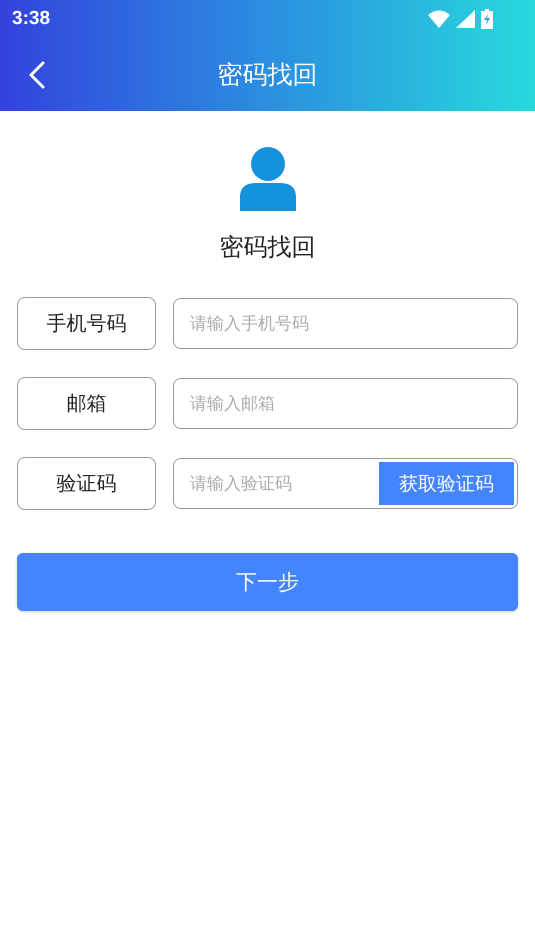  Describe the element at coordinates (86, 403) in the screenshot. I see `field-label: 邮箱` at that location.